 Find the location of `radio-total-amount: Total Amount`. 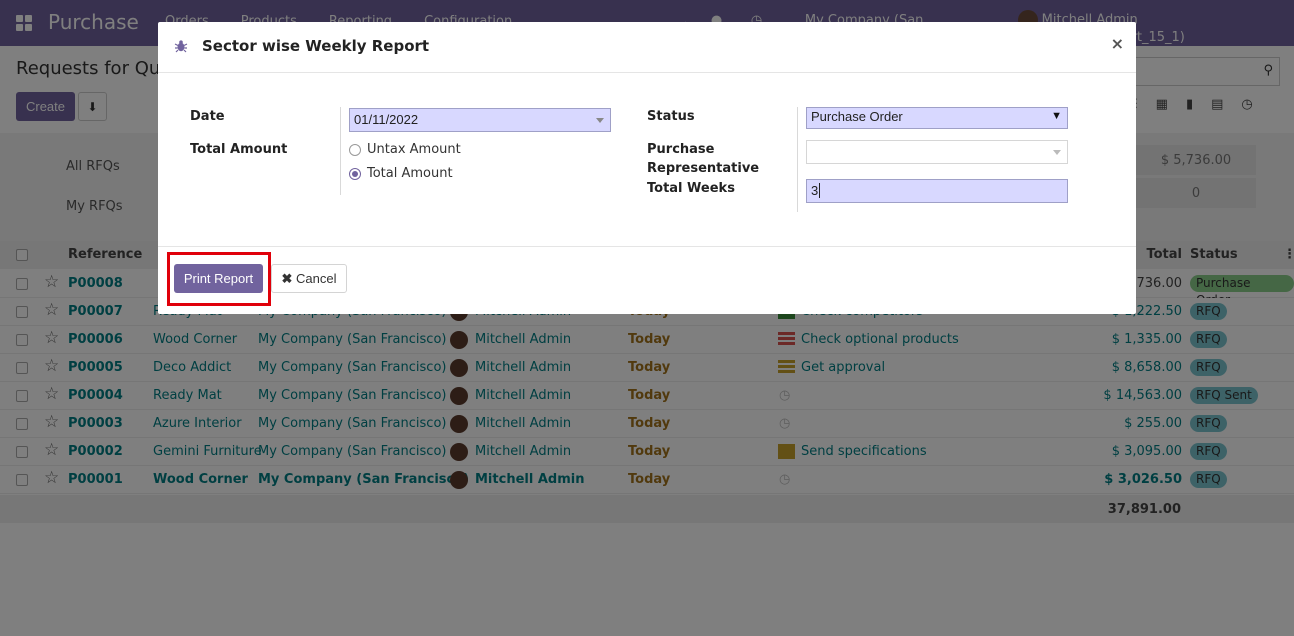

radio-total-amount: Total Amount is located at coordinates (401, 173).